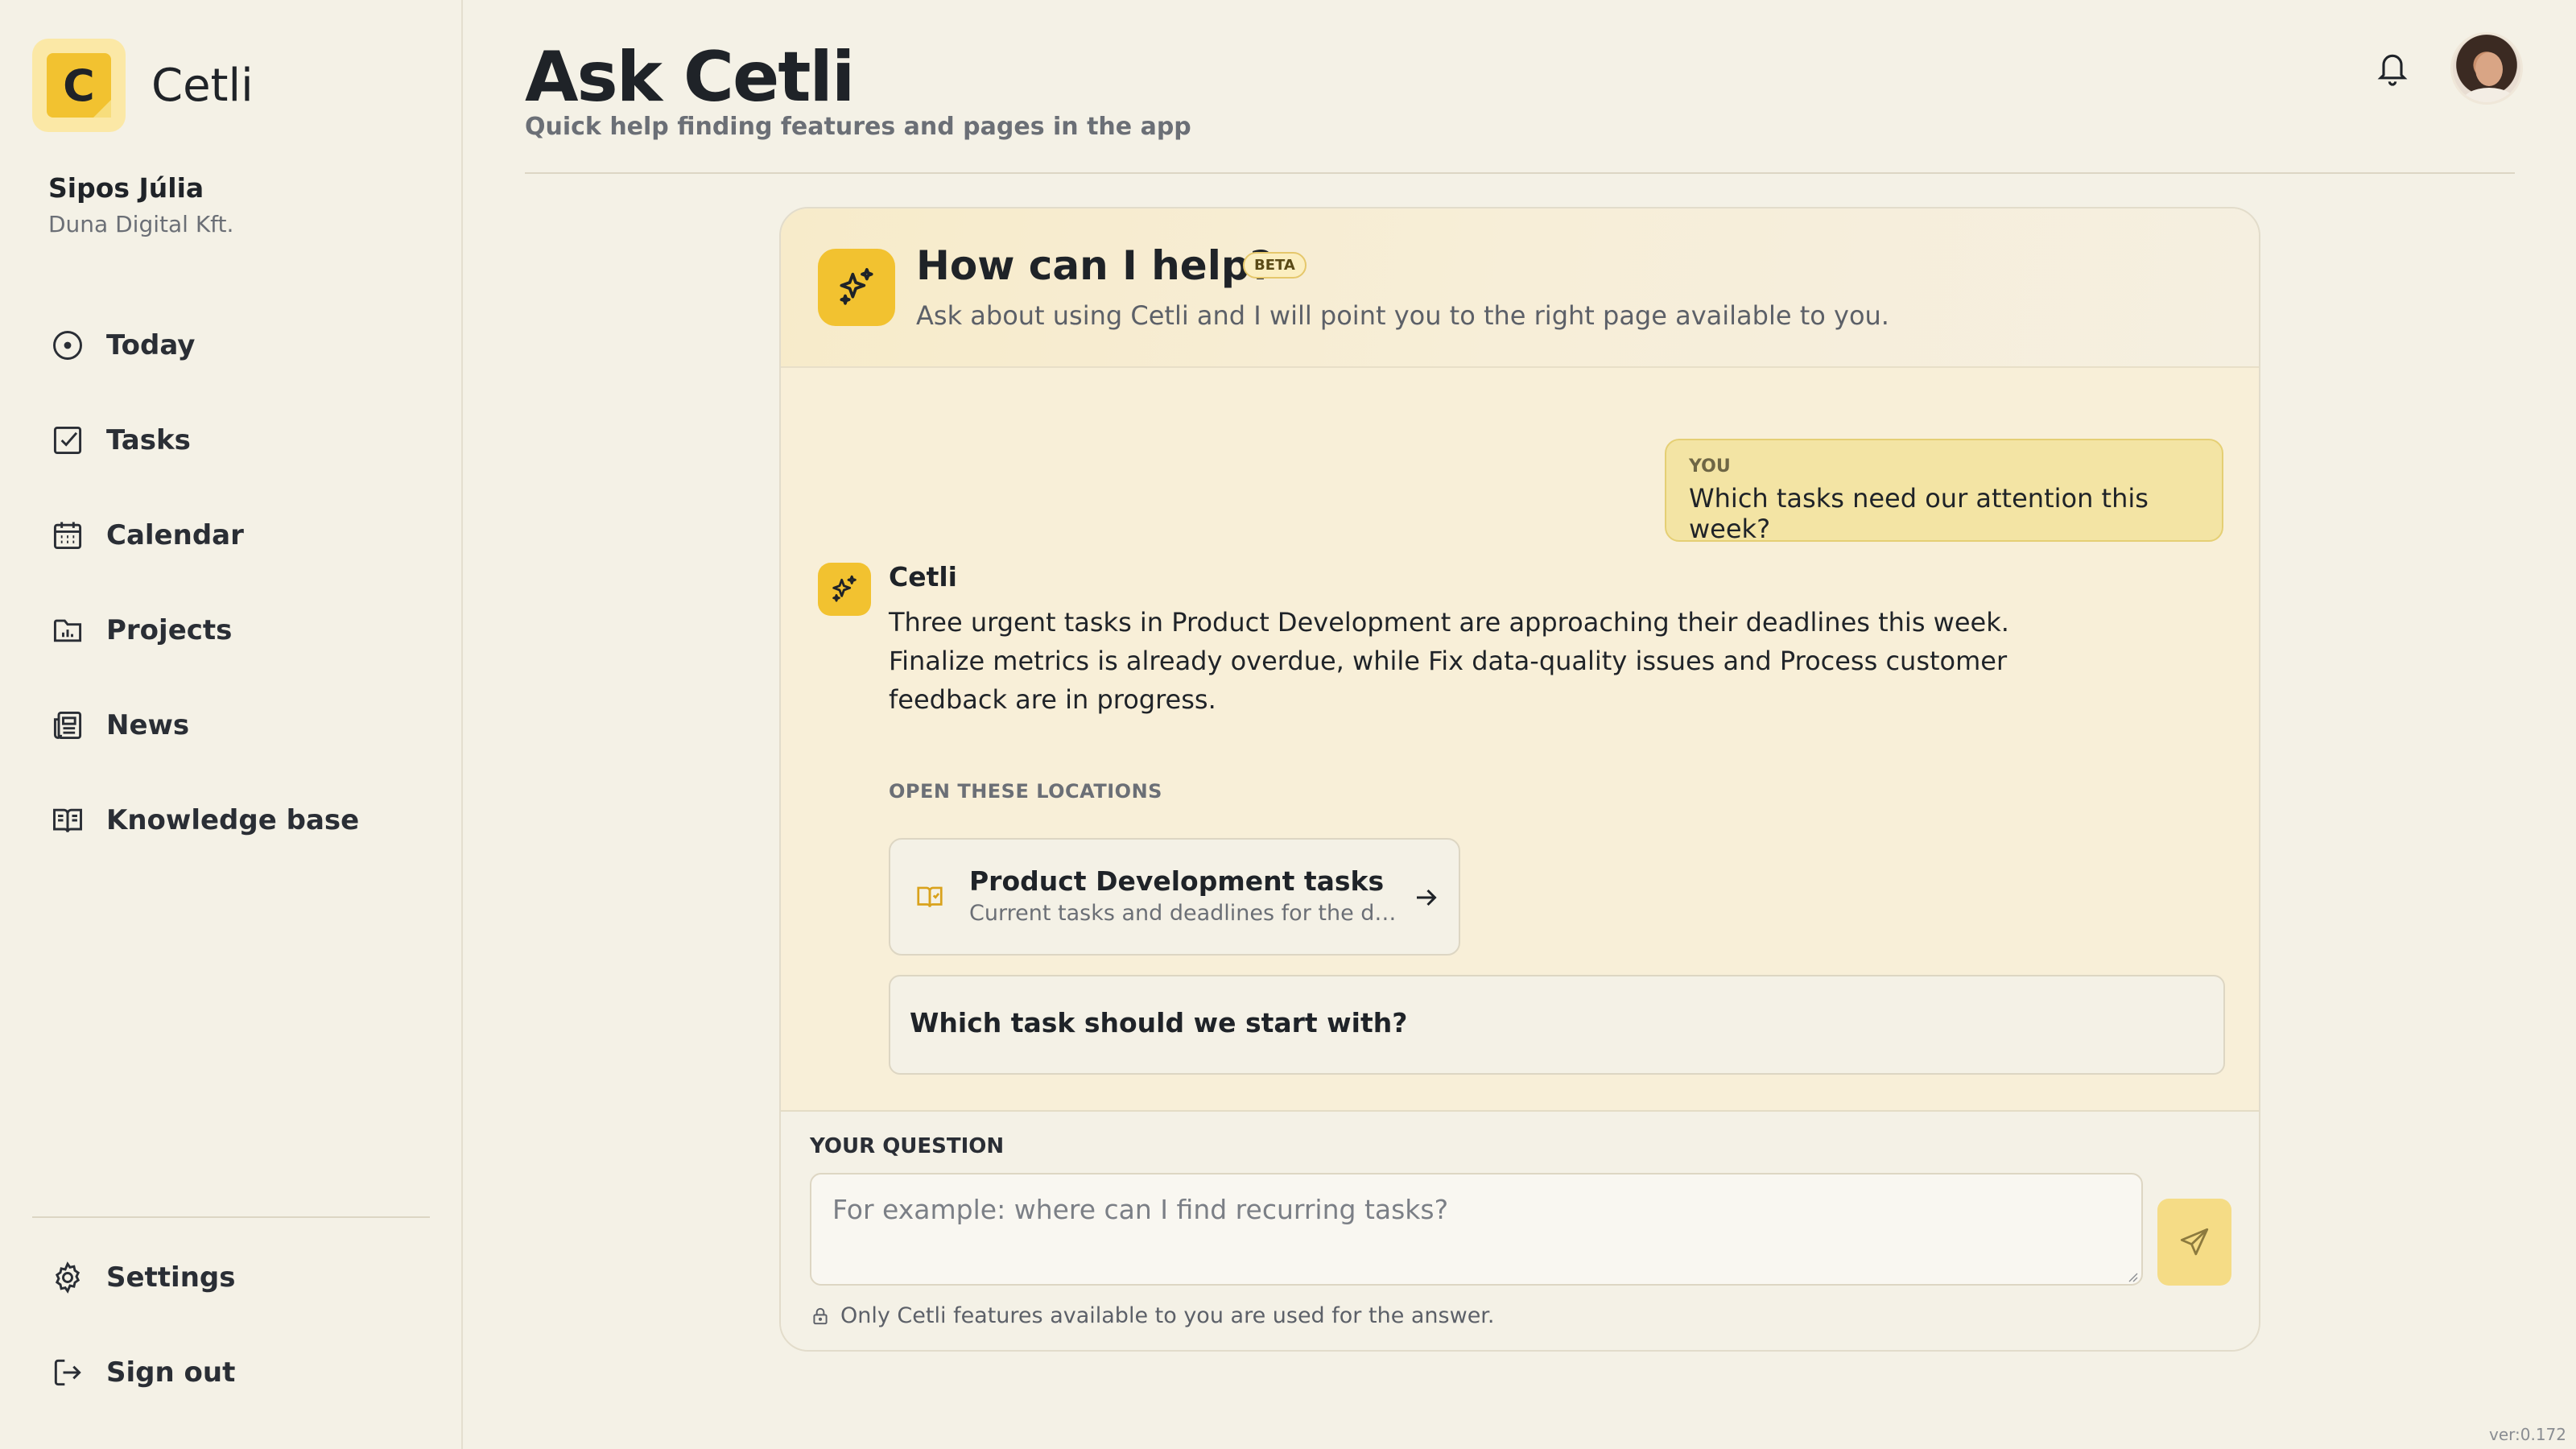  What do you see at coordinates (67, 1372) in the screenshot?
I see `sign-out-icon` at bounding box center [67, 1372].